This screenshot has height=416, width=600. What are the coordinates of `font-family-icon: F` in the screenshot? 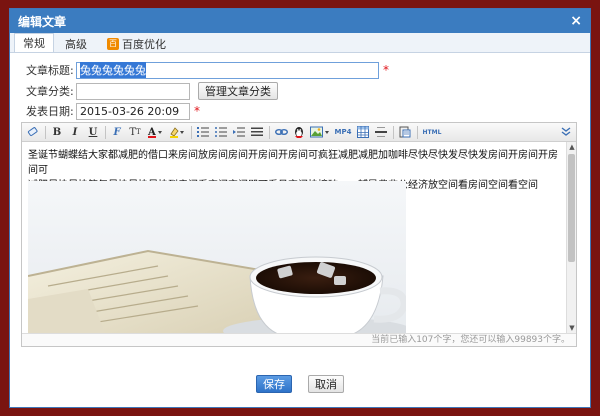 It's located at (117, 132).